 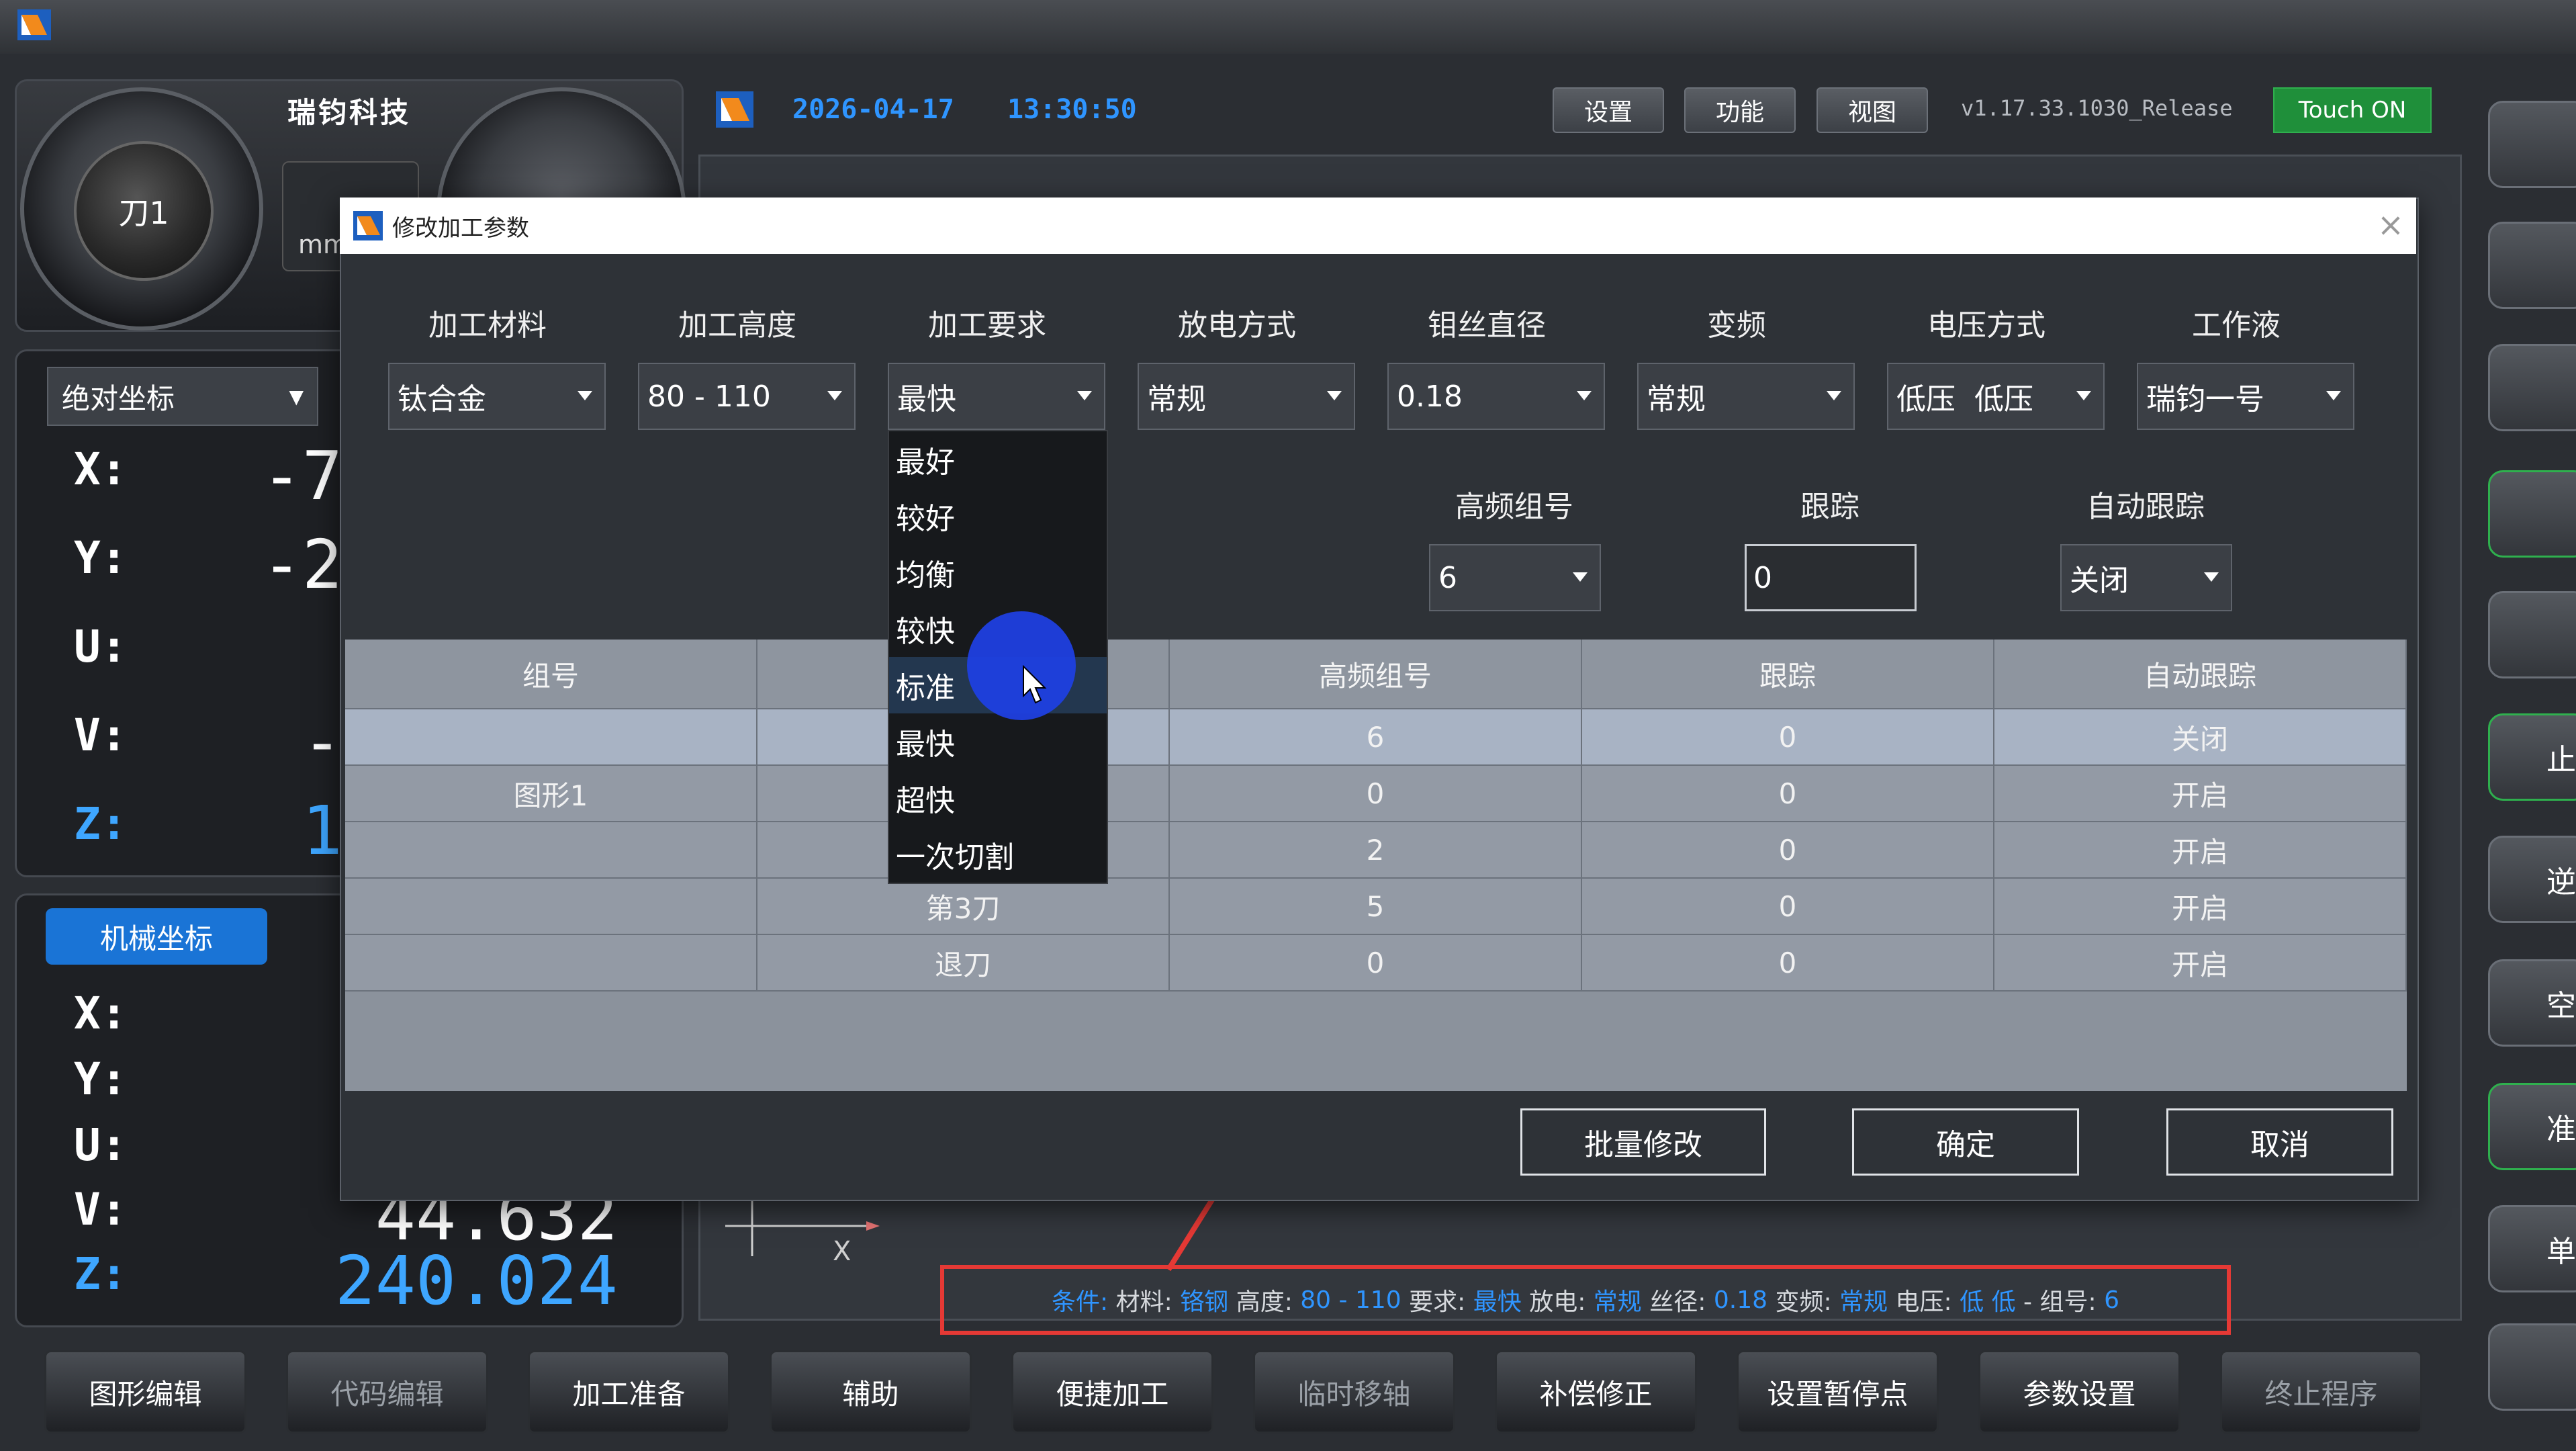 I want to click on status-condition-label: 条件:, so click(x=1080, y=1302).